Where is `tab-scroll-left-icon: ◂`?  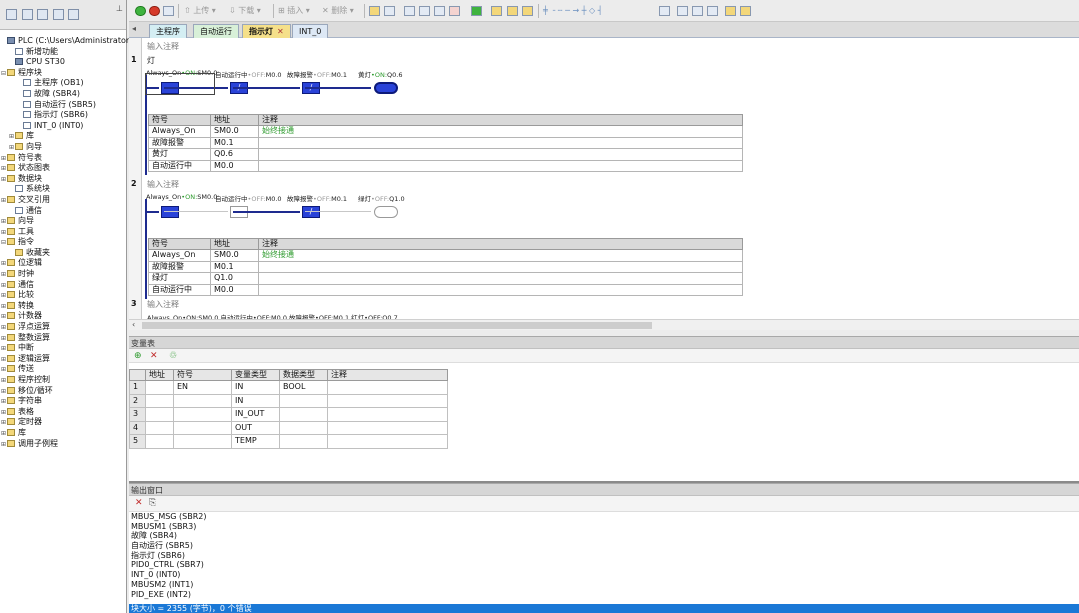
tab-scroll-left-icon: ◂ is located at coordinates (134, 28).